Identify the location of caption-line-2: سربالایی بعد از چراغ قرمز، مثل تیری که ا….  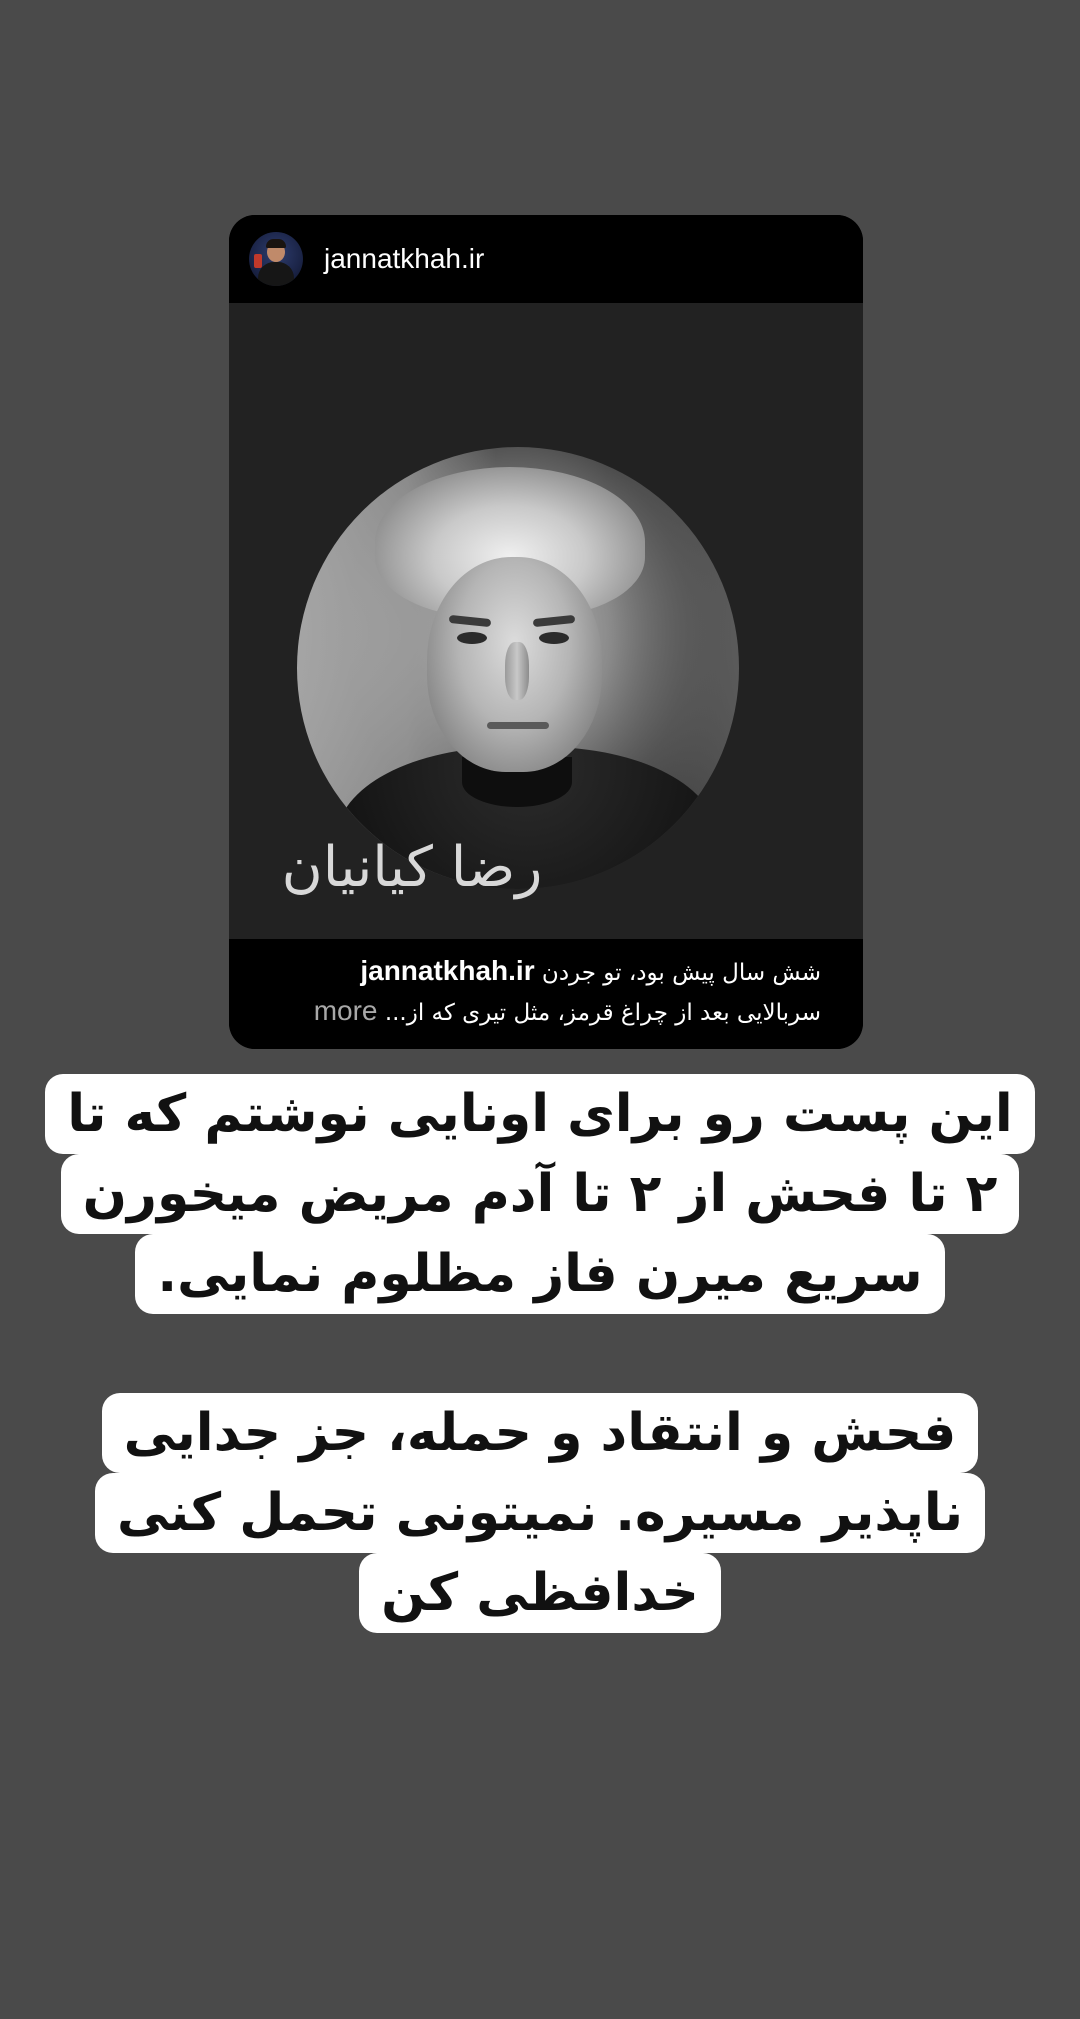
(567, 1012).